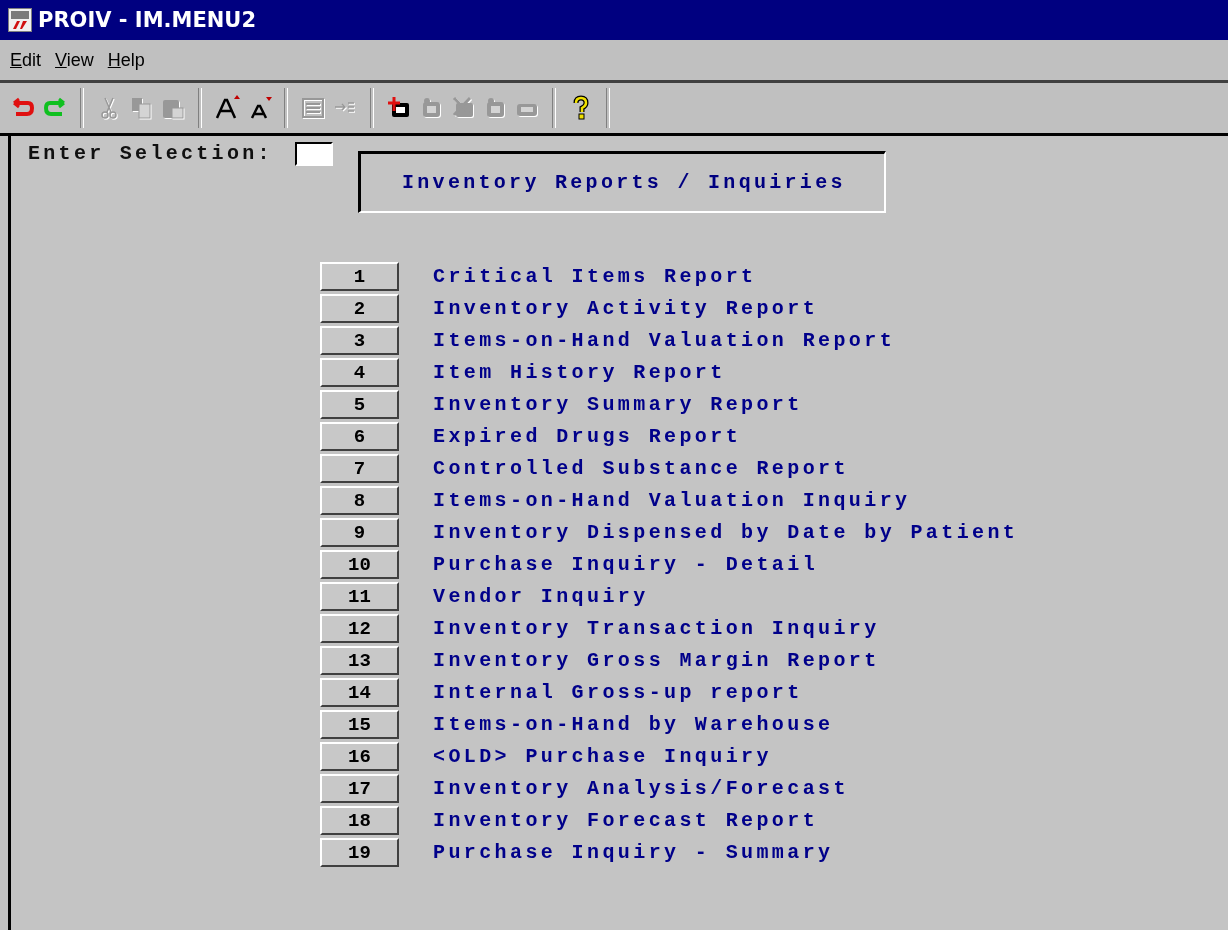  What do you see at coordinates (618, 692) in the screenshot?
I see `option-label: Internal Gross-up report` at bounding box center [618, 692].